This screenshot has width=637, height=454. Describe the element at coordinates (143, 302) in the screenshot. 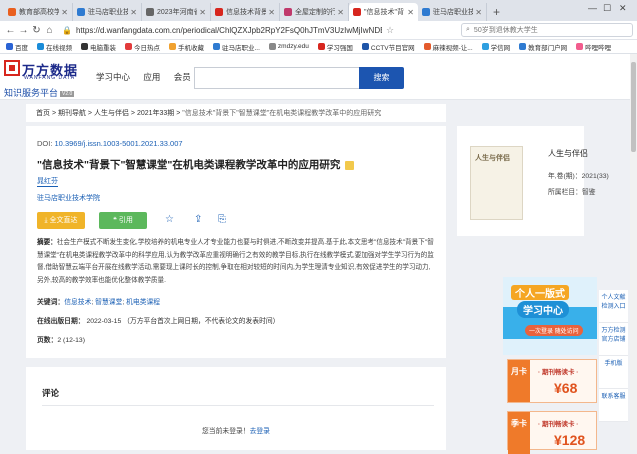

I see `keyword-link: 机电类课程` at that location.